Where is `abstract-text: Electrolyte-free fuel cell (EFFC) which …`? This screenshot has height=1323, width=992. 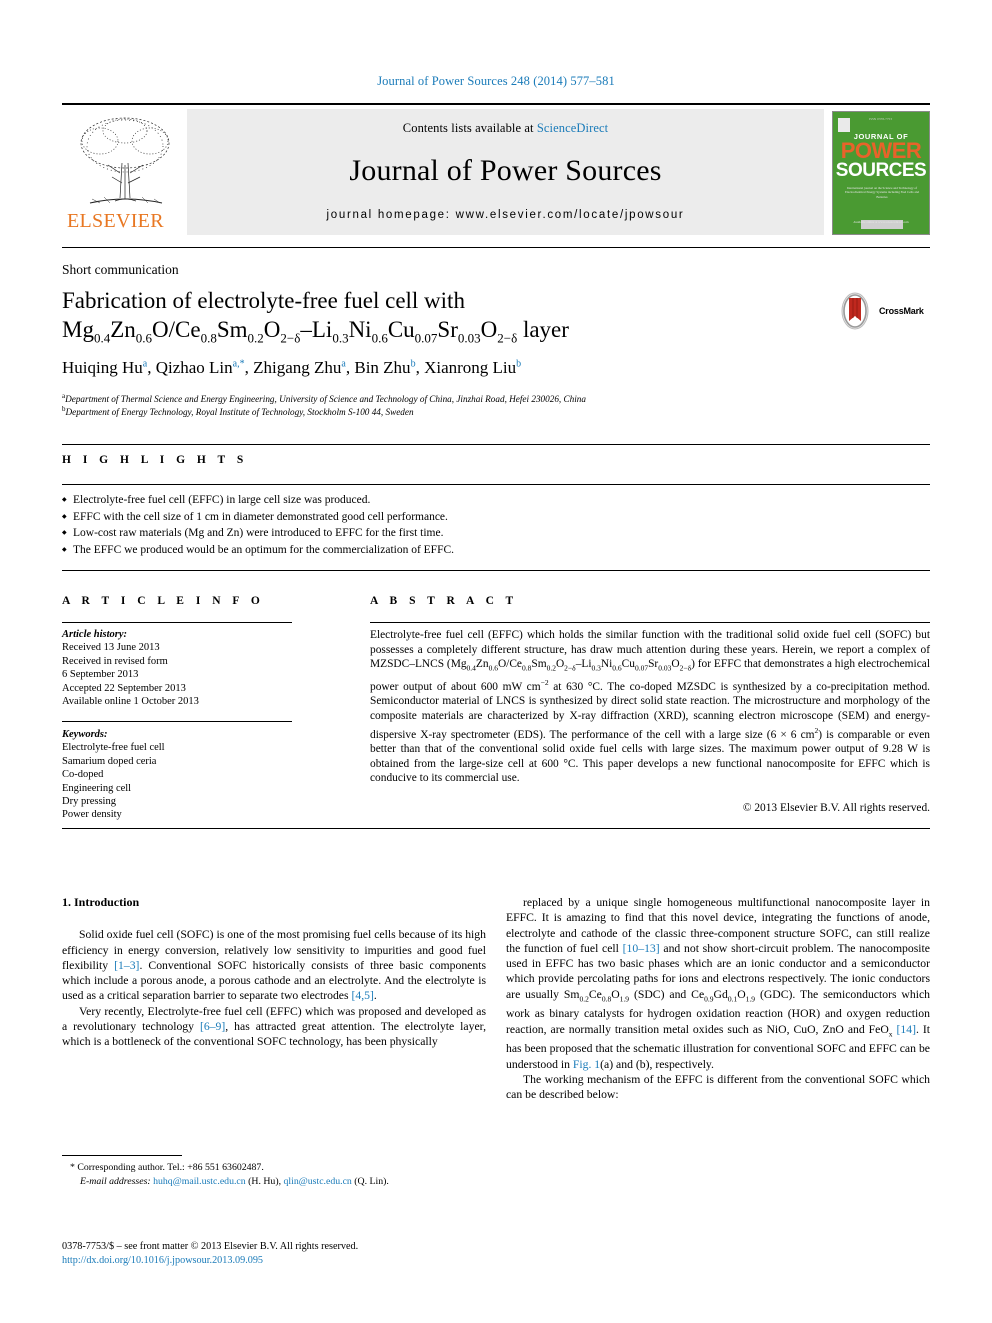
abstract-text: Electrolyte-free fuel cell (EFFC) which … is located at coordinates (650, 707).